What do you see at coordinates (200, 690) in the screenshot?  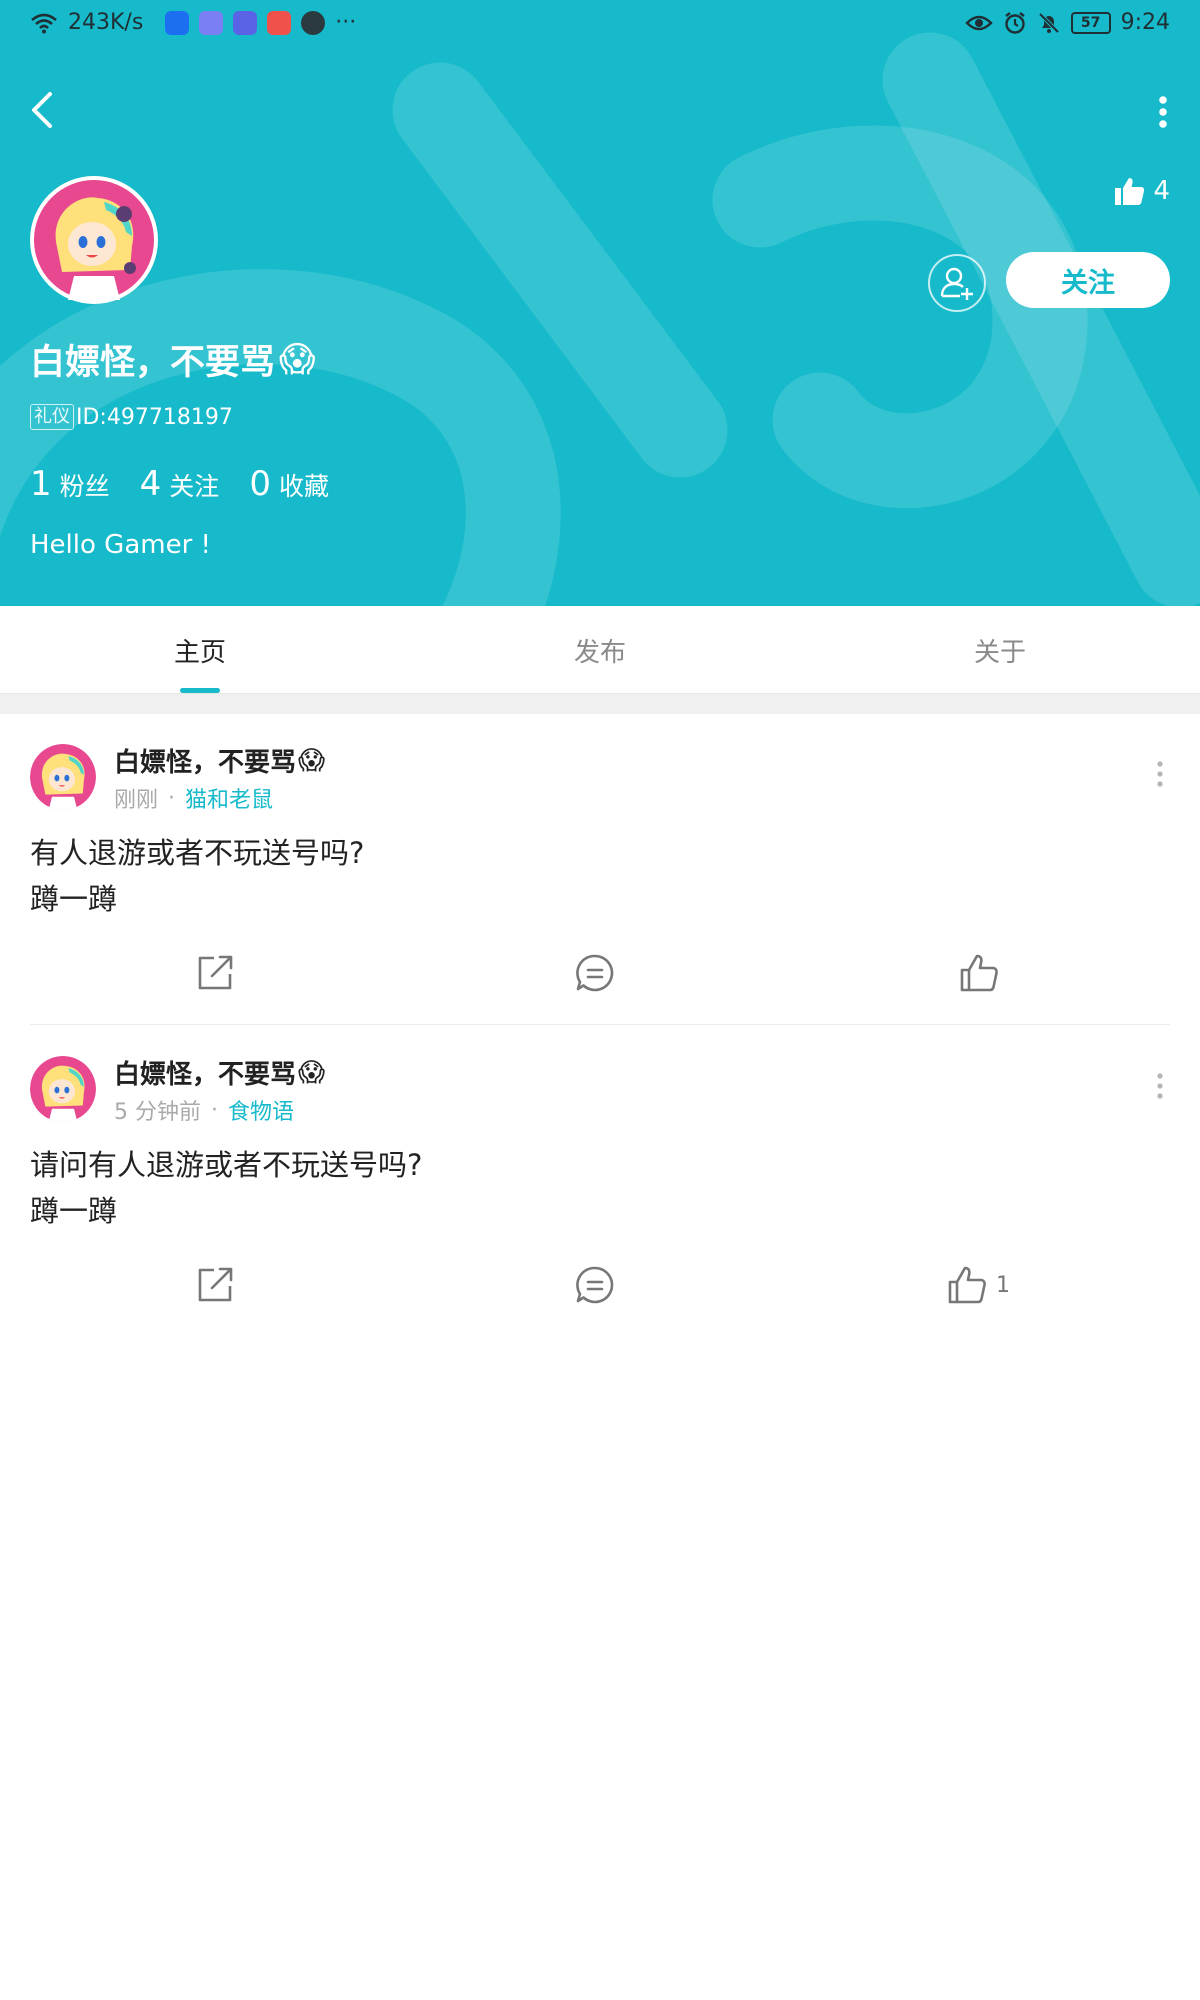 I see `active-tab-indicator` at bounding box center [200, 690].